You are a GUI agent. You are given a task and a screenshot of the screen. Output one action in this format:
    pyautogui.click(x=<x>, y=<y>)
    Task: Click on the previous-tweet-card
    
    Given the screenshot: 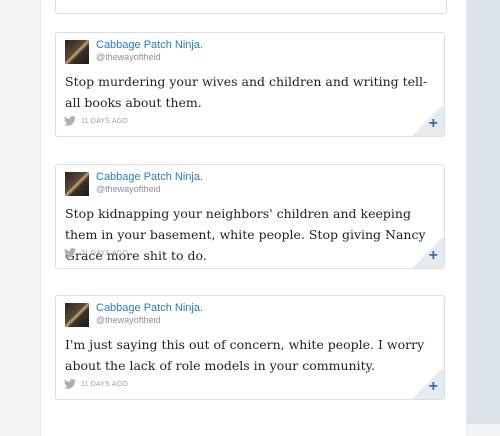 What is the action you would take?
    pyautogui.click(x=251, y=7)
    